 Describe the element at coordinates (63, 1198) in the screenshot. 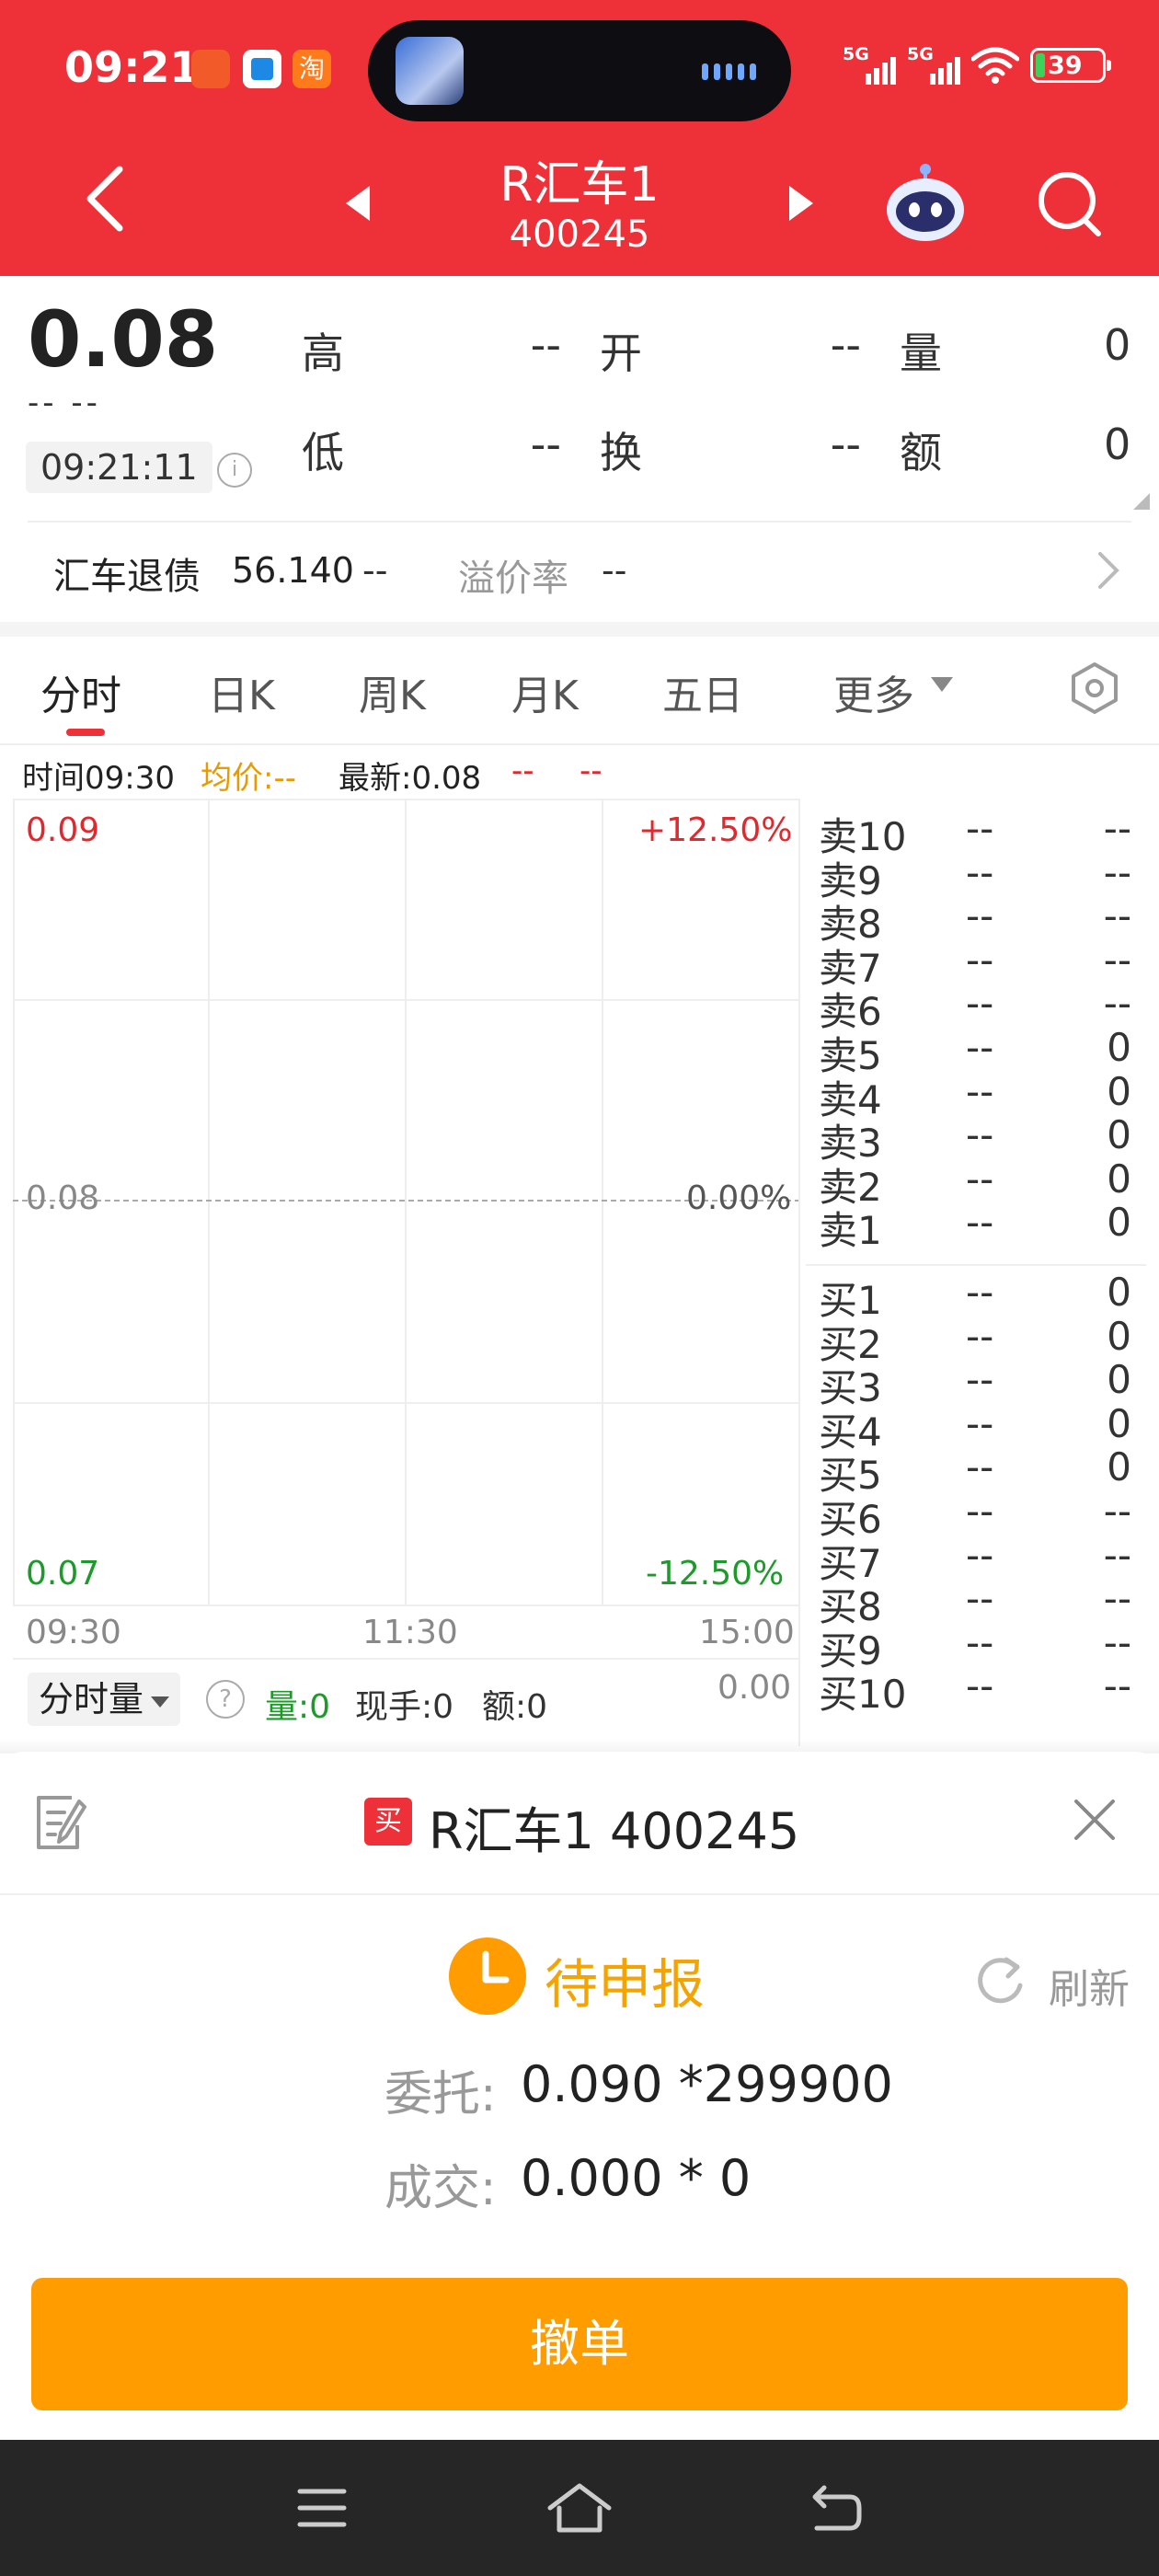

I see `price-axis-mid: 0.08` at that location.